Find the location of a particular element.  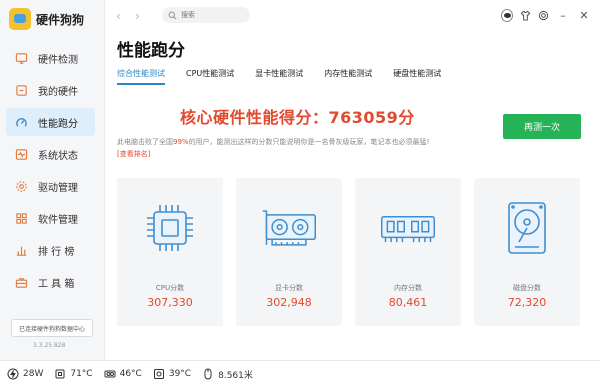

sidebar-item-label: 性能跑分 is located at coordinates (58, 124).